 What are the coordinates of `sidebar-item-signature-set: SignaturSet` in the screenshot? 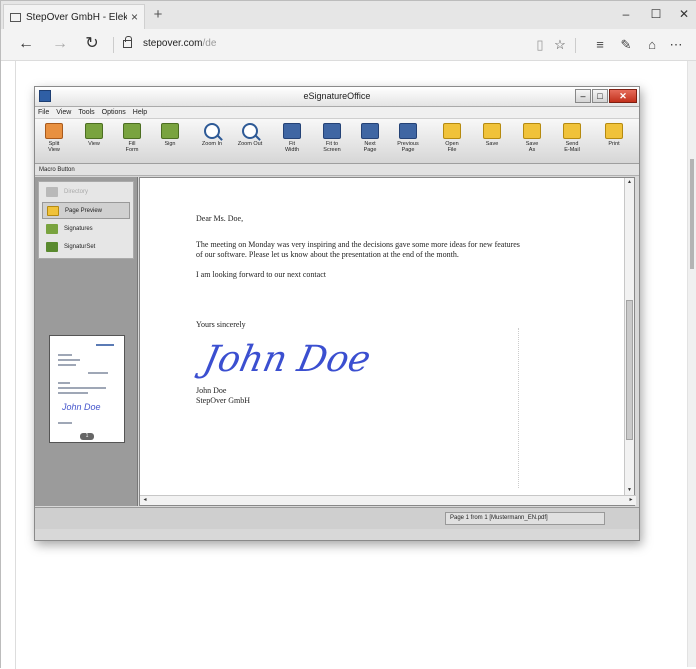 It's located at (86, 247).